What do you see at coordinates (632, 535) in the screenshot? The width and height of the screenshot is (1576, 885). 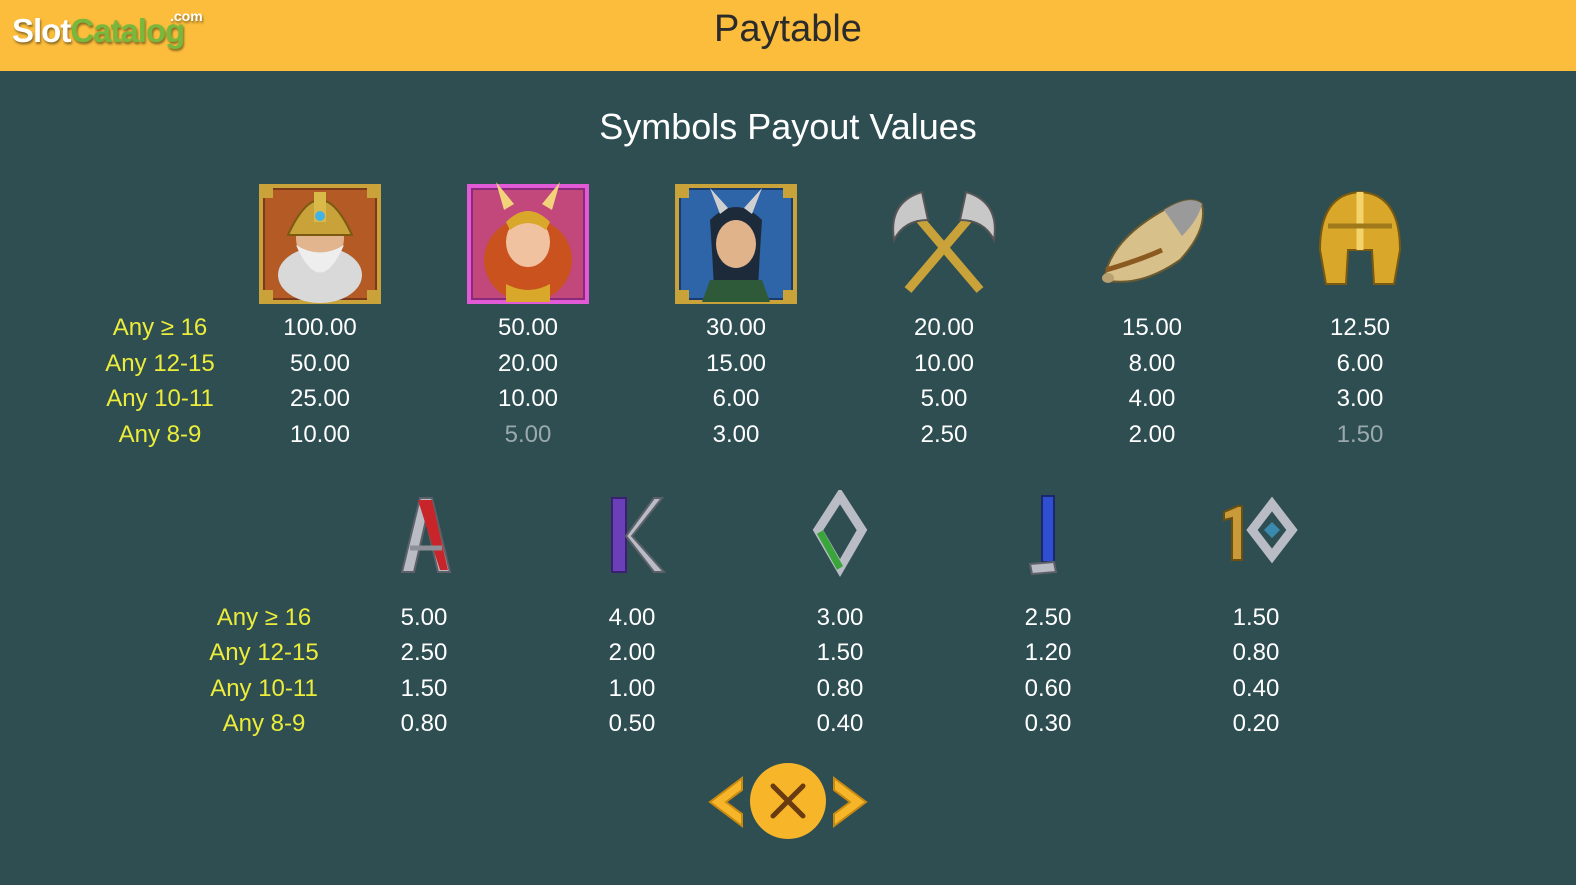 I see `rune-k-icon` at bounding box center [632, 535].